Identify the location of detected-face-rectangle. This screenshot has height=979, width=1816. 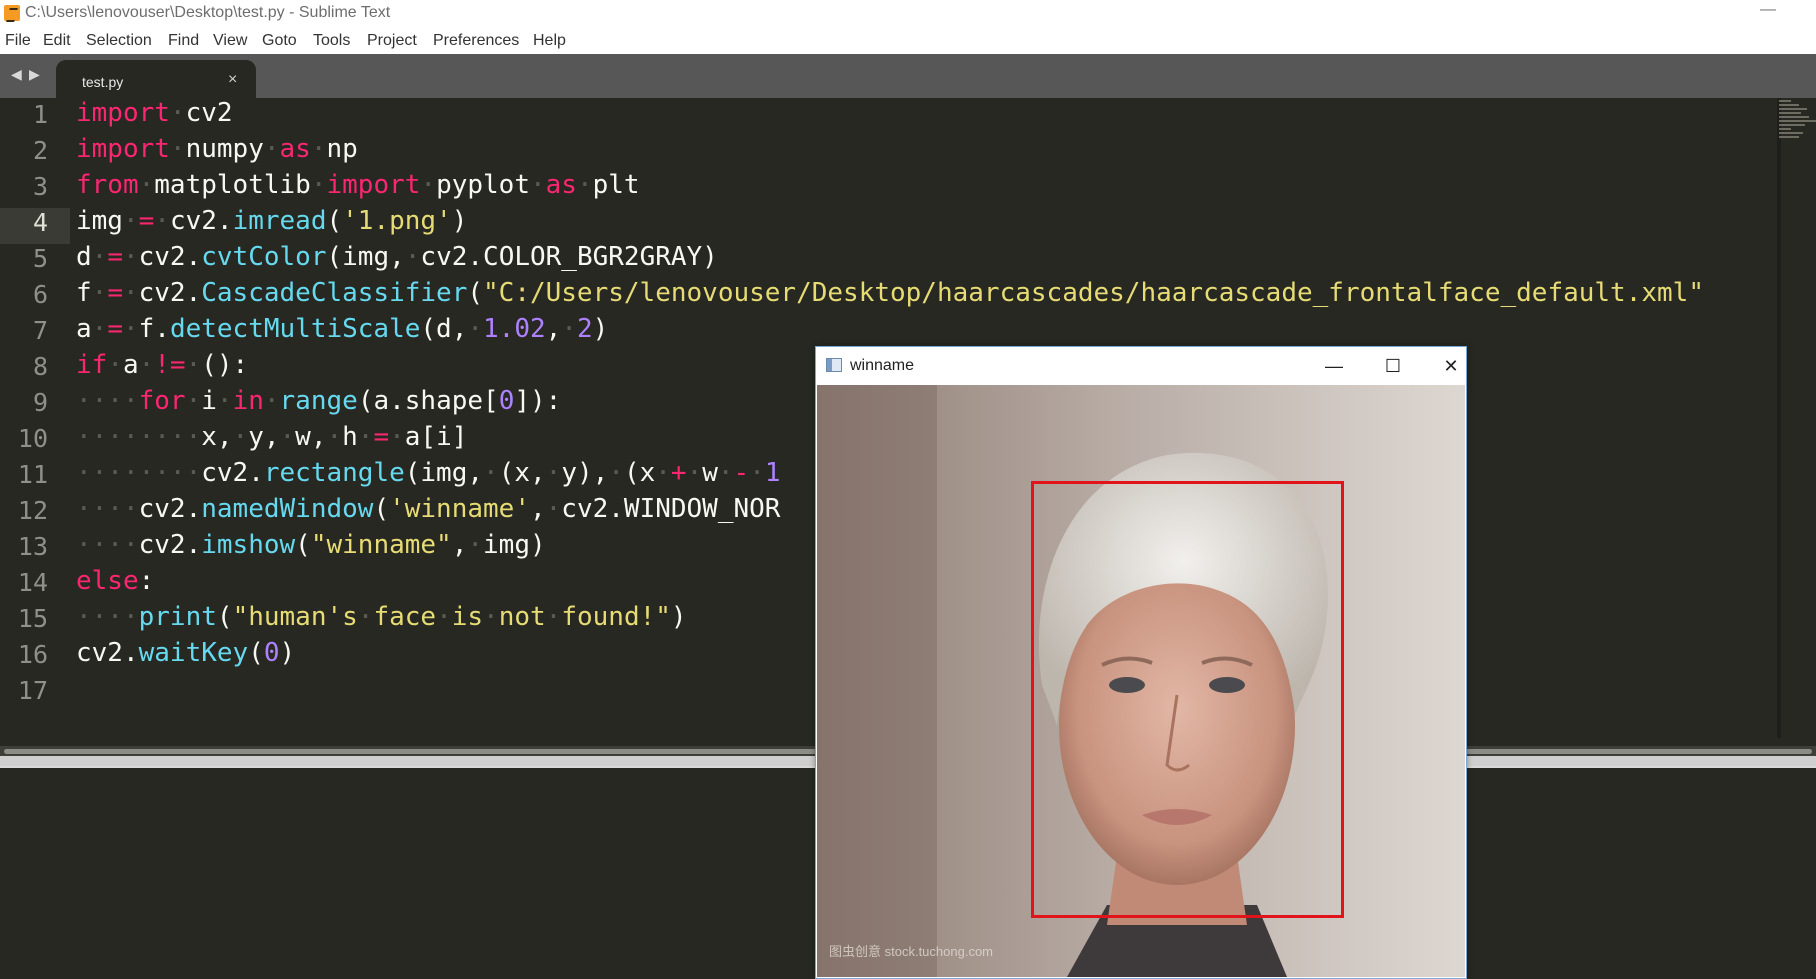
(1187, 699).